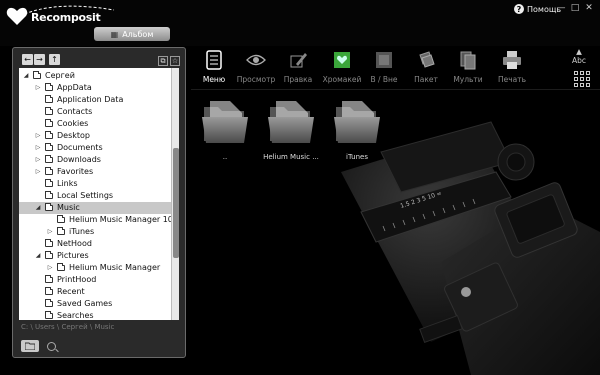 The width and height of the screenshot is (600, 375). What do you see at coordinates (169, 61) in the screenshot?
I see `panel-tools: ⧉ ☆` at bounding box center [169, 61].